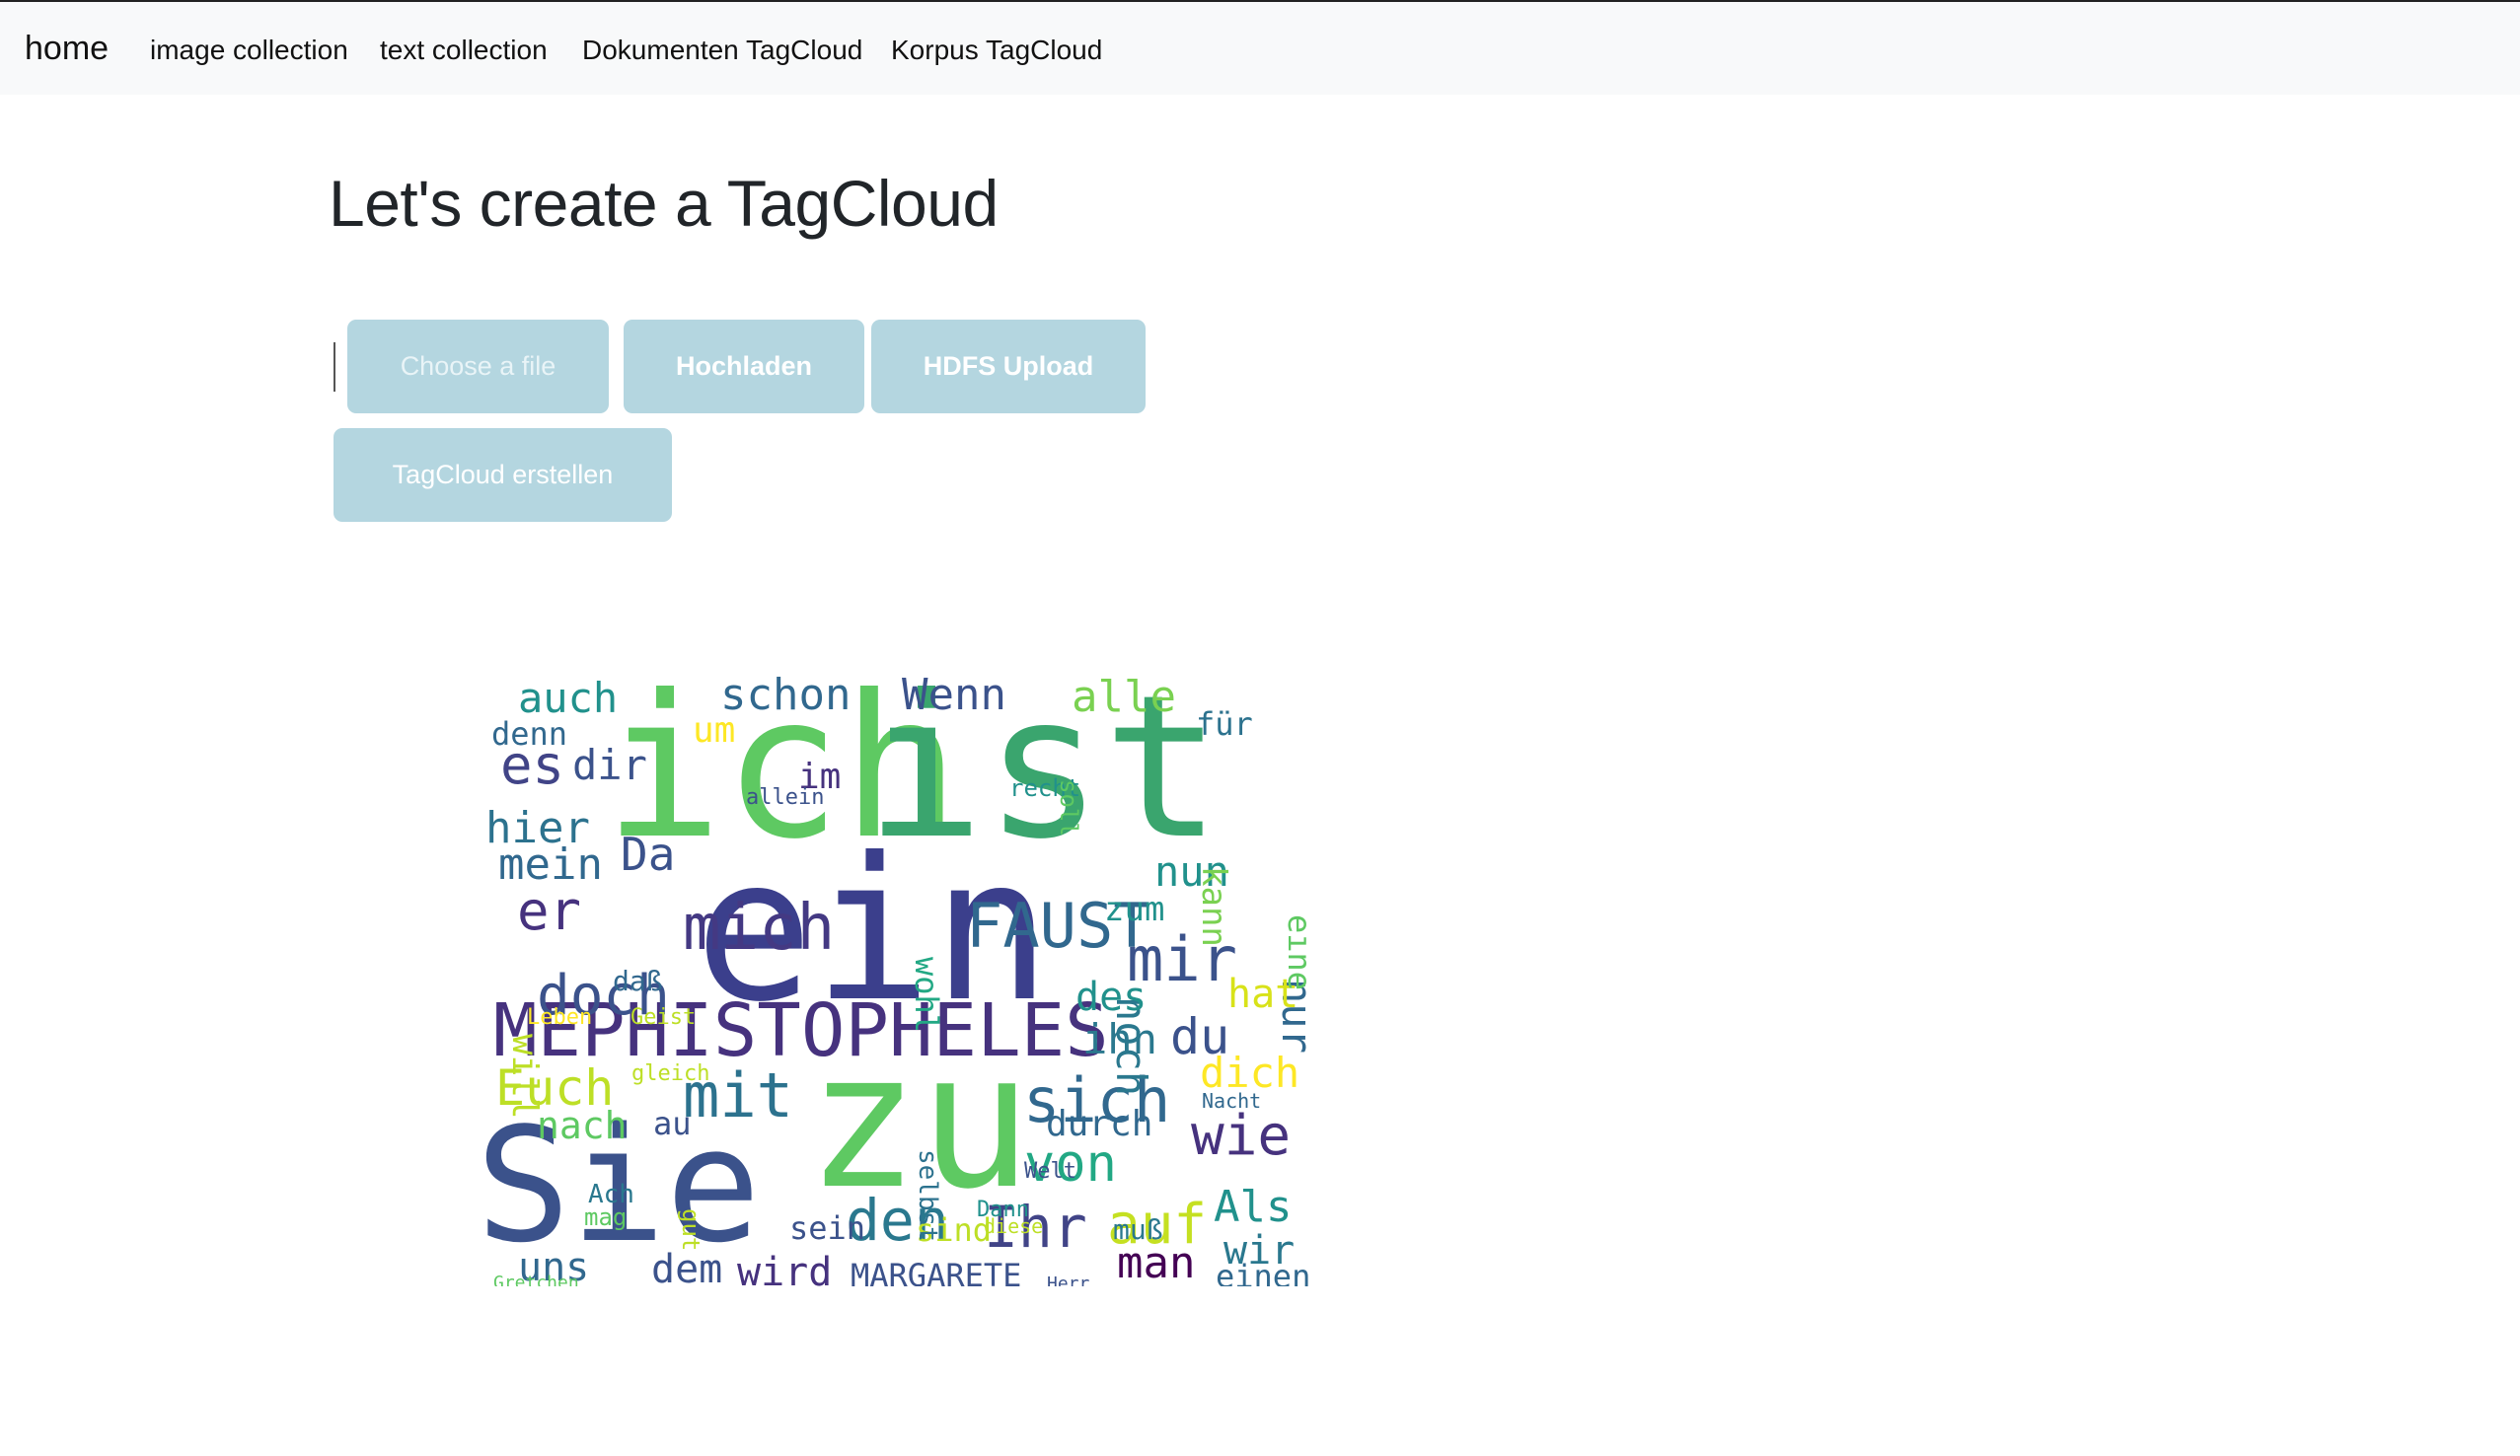  What do you see at coordinates (744, 366) in the screenshot?
I see `upload-button: Hochladen` at bounding box center [744, 366].